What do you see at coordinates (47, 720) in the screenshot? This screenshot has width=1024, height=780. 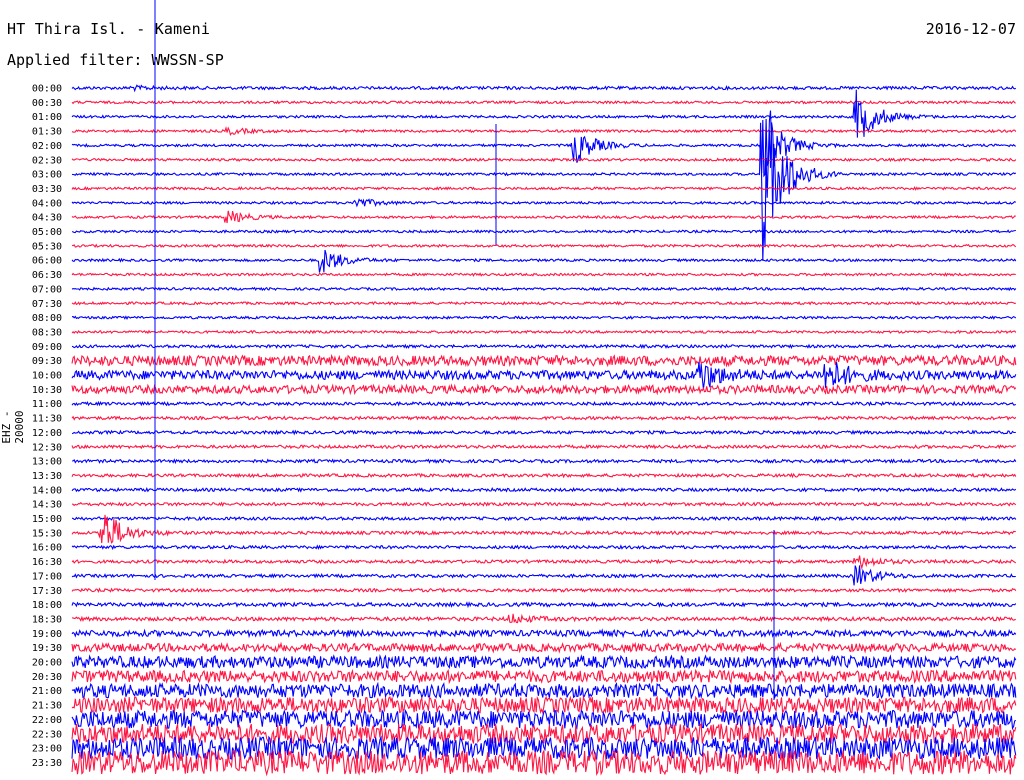 I see `time-label: 22:00` at bounding box center [47, 720].